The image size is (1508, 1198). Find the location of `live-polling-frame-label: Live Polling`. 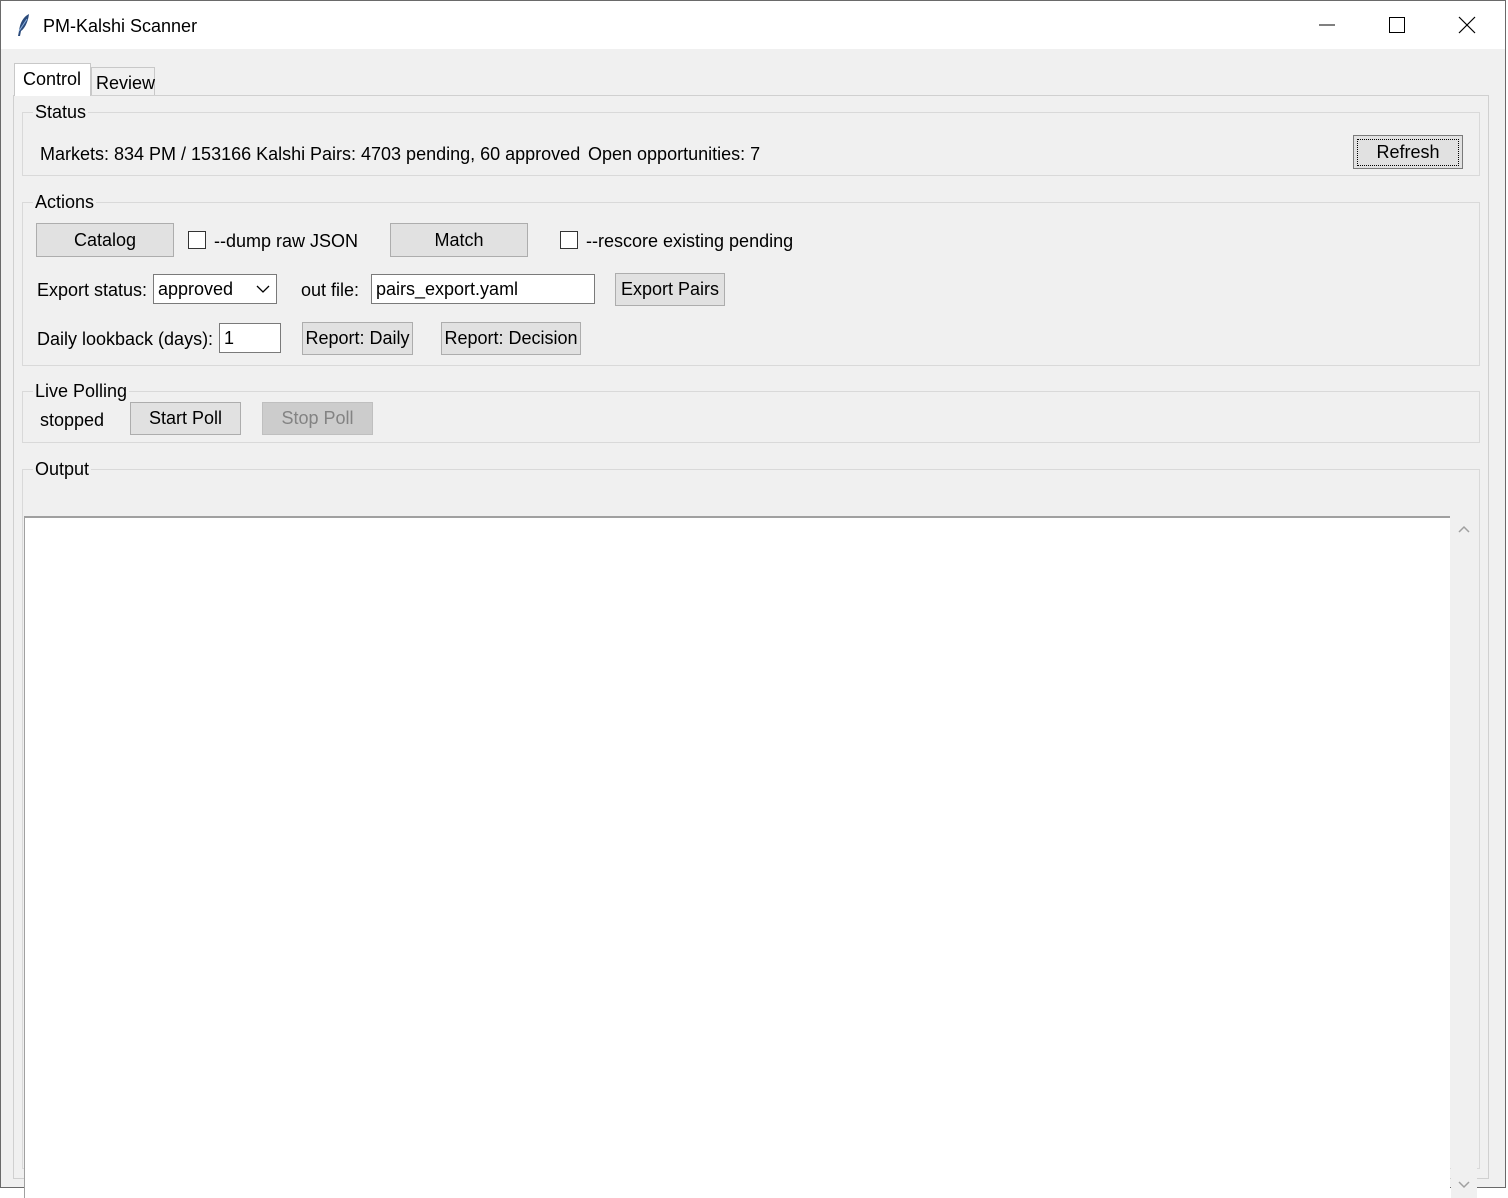

live-polling-frame-label: Live Polling is located at coordinates (81, 391).